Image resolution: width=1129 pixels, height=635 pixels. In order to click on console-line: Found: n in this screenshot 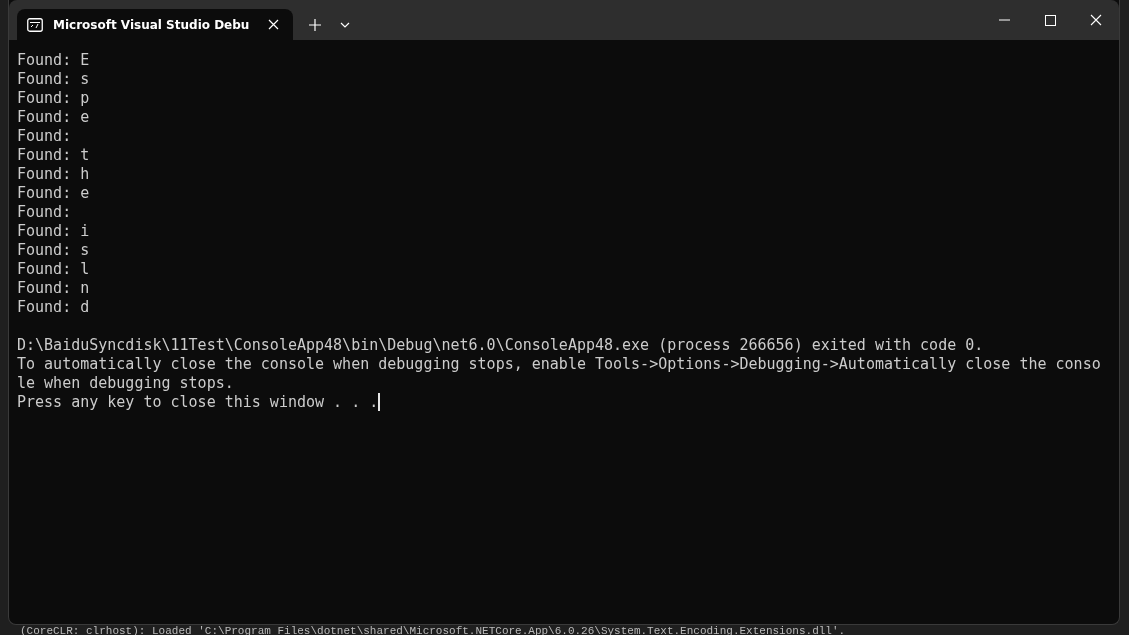, I will do `click(54, 288)`.